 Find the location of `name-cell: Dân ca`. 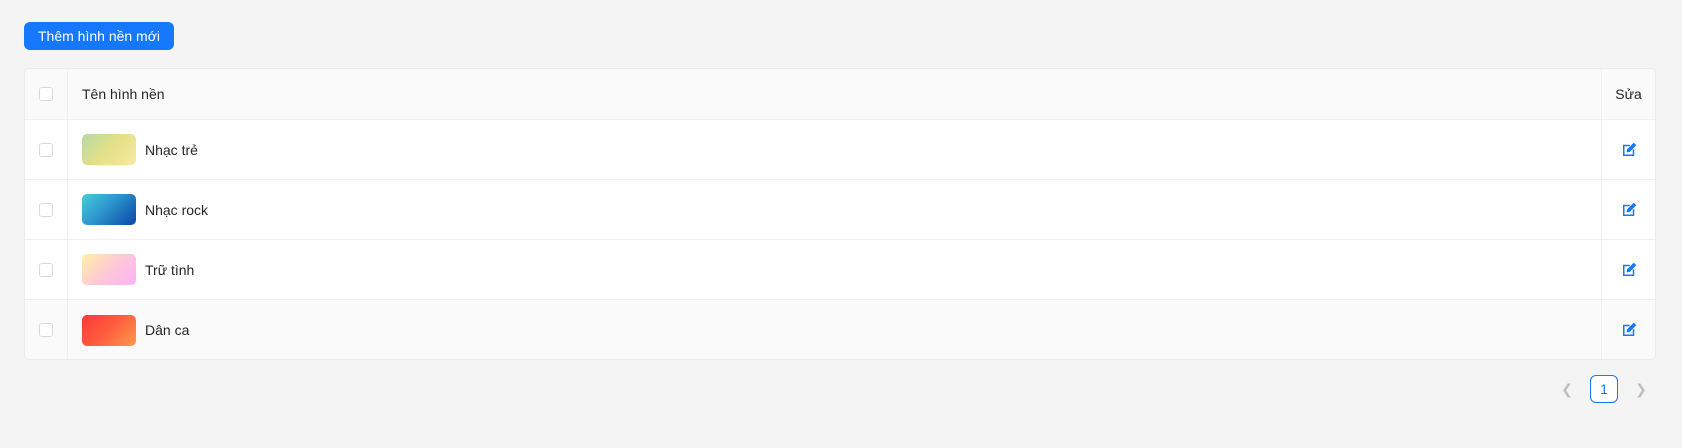

name-cell: Dân ca is located at coordinates (834, 329).